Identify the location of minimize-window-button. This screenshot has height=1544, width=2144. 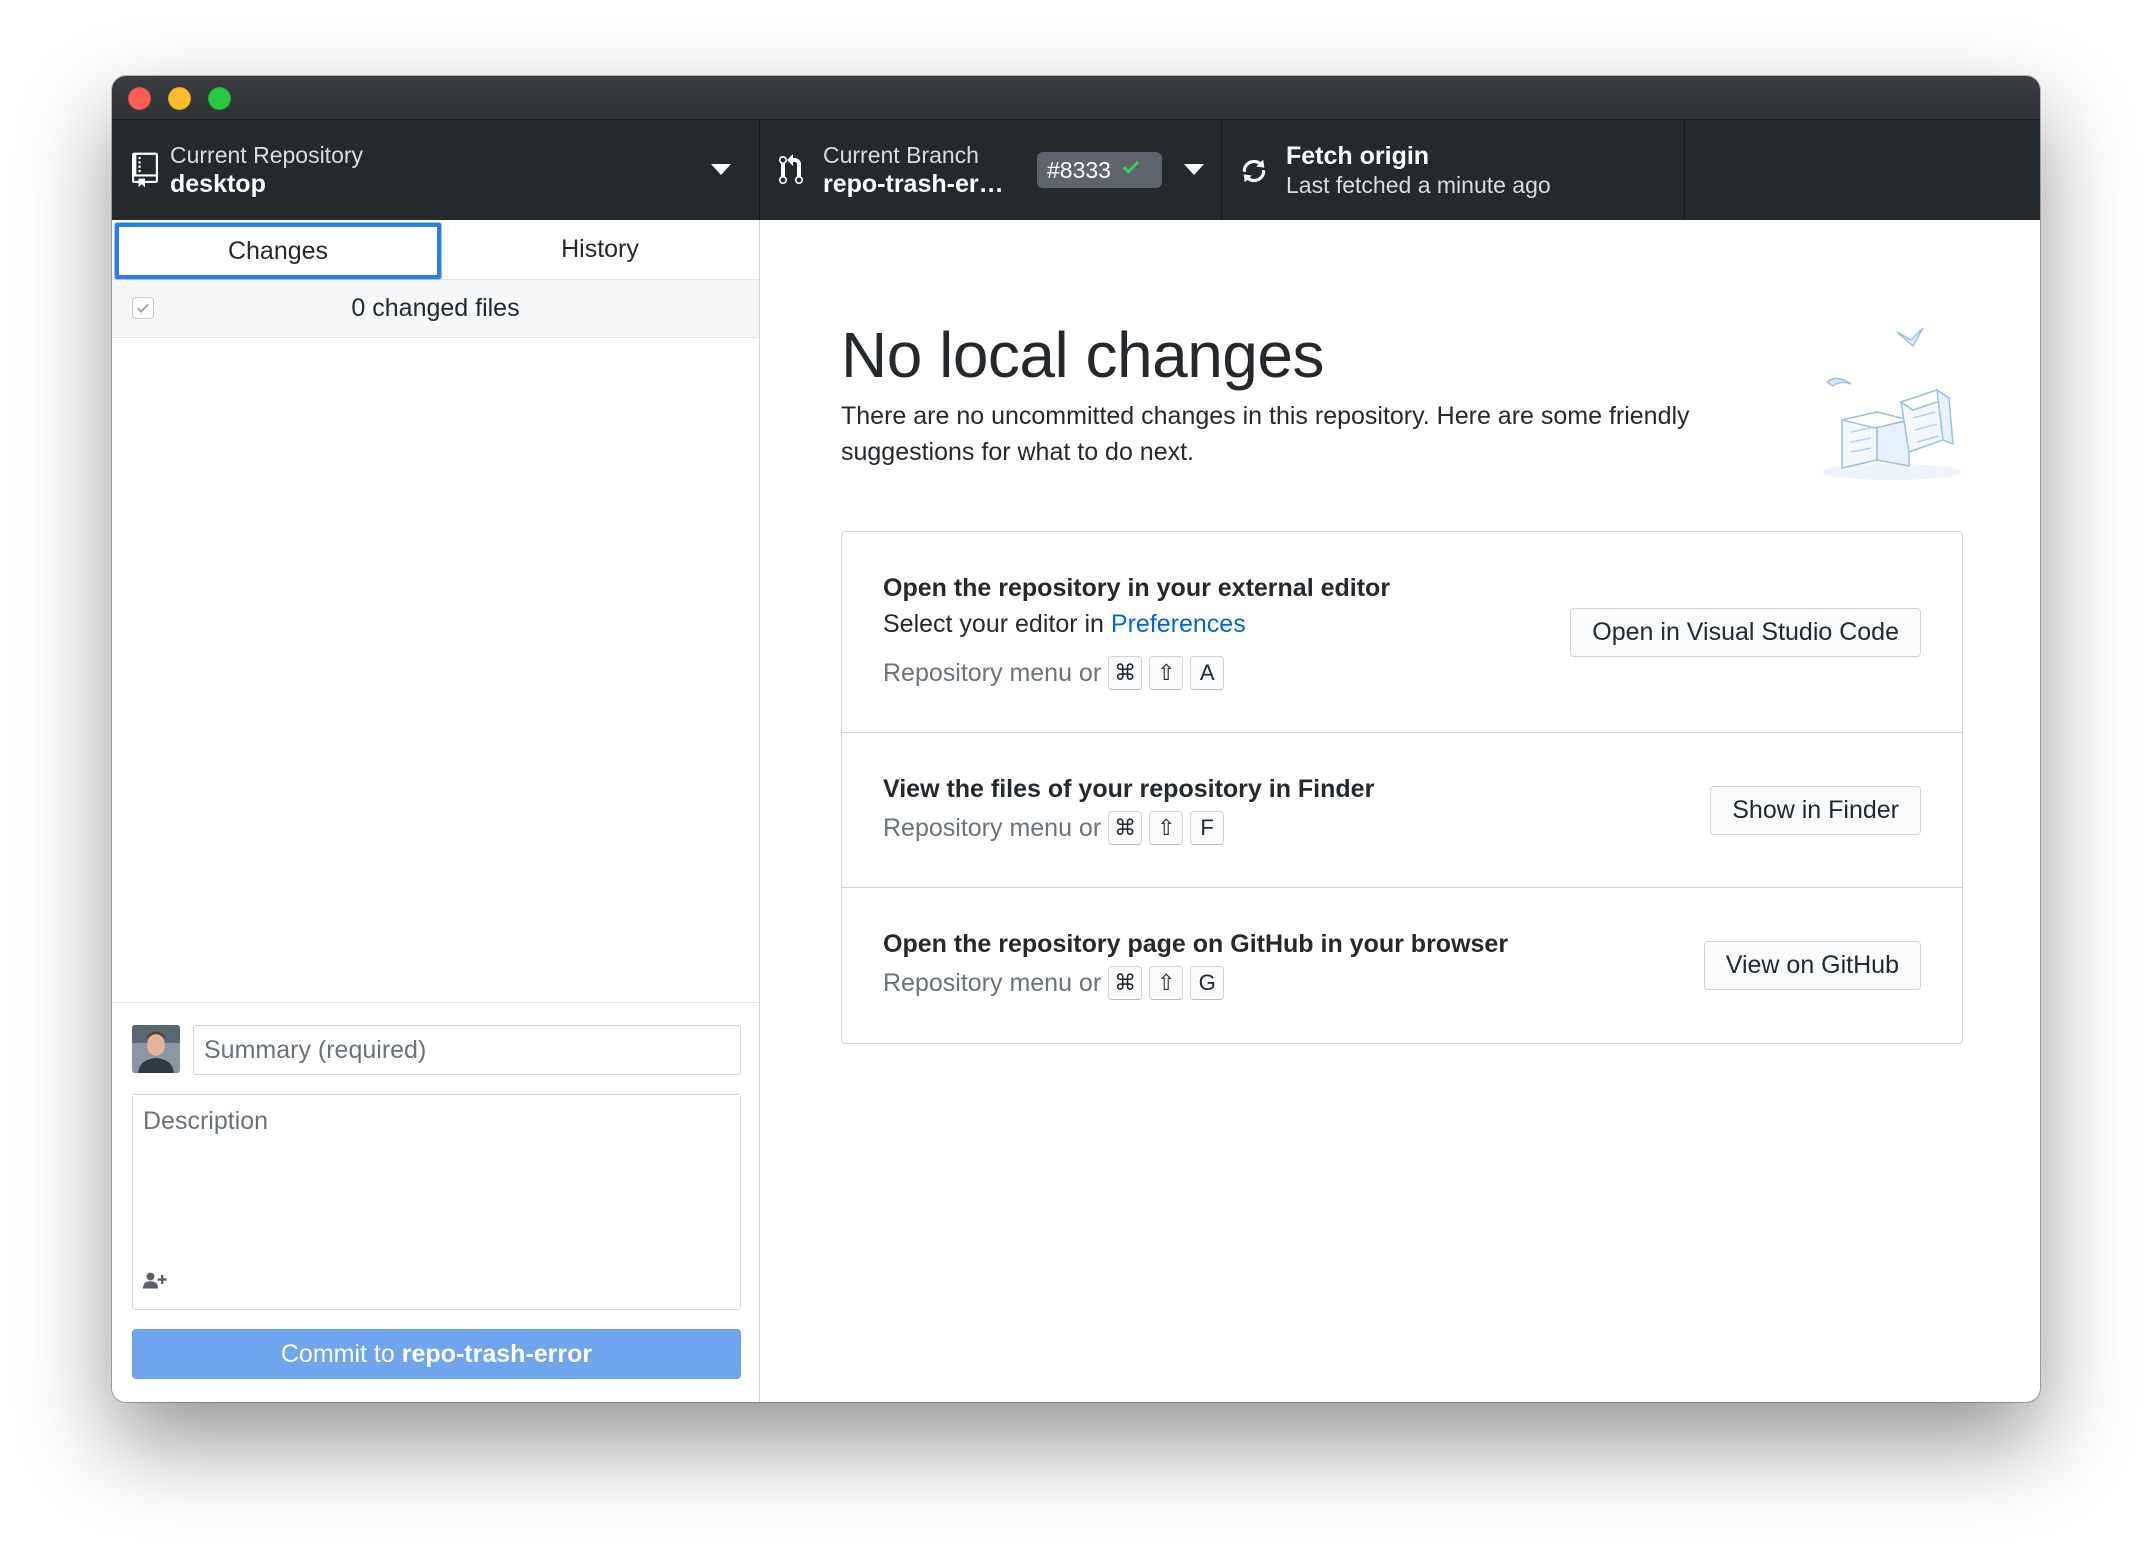
(179, 98).